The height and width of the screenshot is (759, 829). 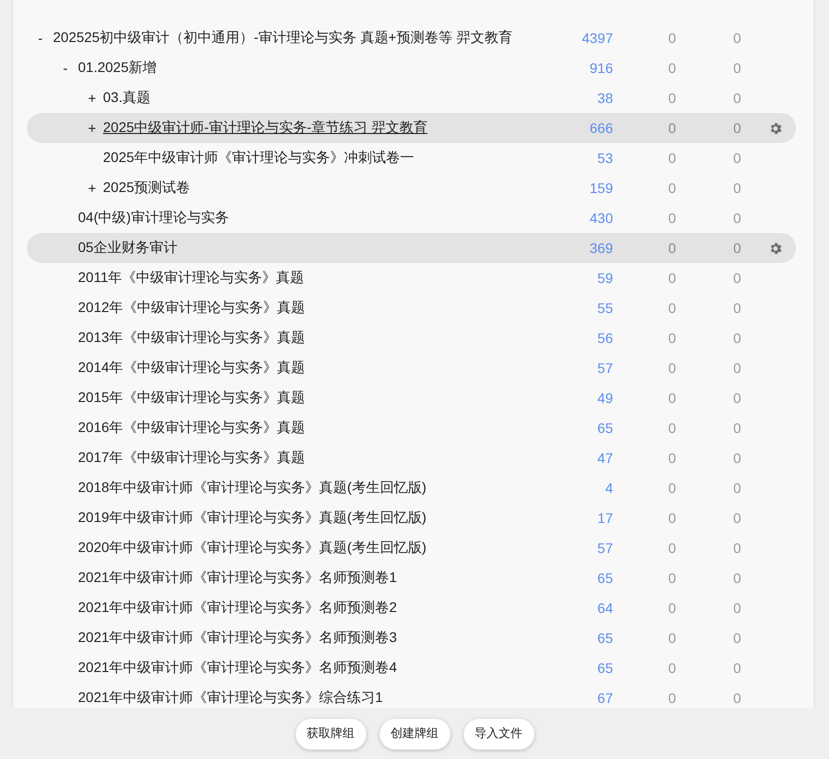 What do you see at coordinates (237, 668) in the screenshot?
I see `deck-name: 2021年中级审计师《审计理论与实务》名师预测卷4` at bounding box center [237, 668].